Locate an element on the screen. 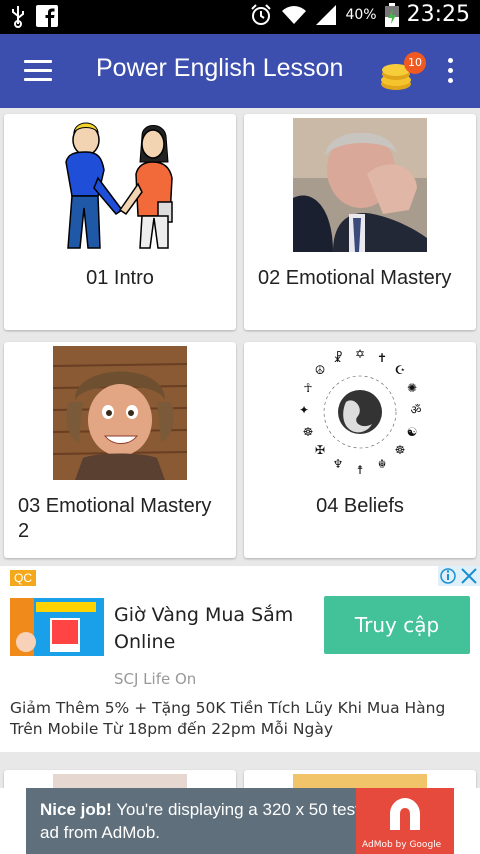  ad-cta-button: Truy cập is located at coordinates (397, 625).